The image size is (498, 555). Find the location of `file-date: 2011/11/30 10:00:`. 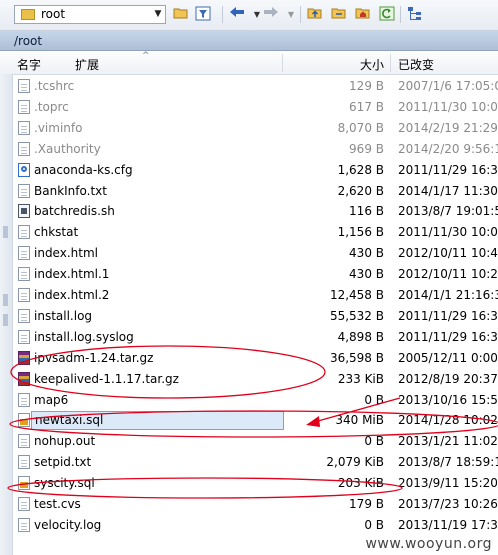

file-date: 2011/11/30 10:00: is located at coordinates (448, 106).